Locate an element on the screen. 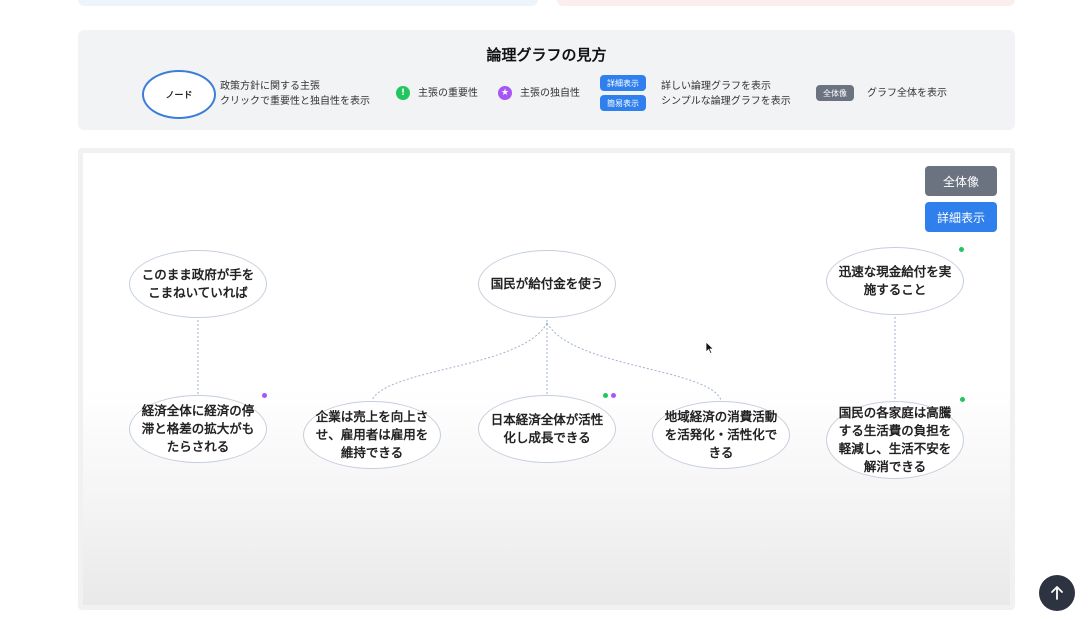 The width and height of the screenshot is (1090, 620). legend-node-desc-1: 政策方針に関する主張 is located at coordinates (270, 86).